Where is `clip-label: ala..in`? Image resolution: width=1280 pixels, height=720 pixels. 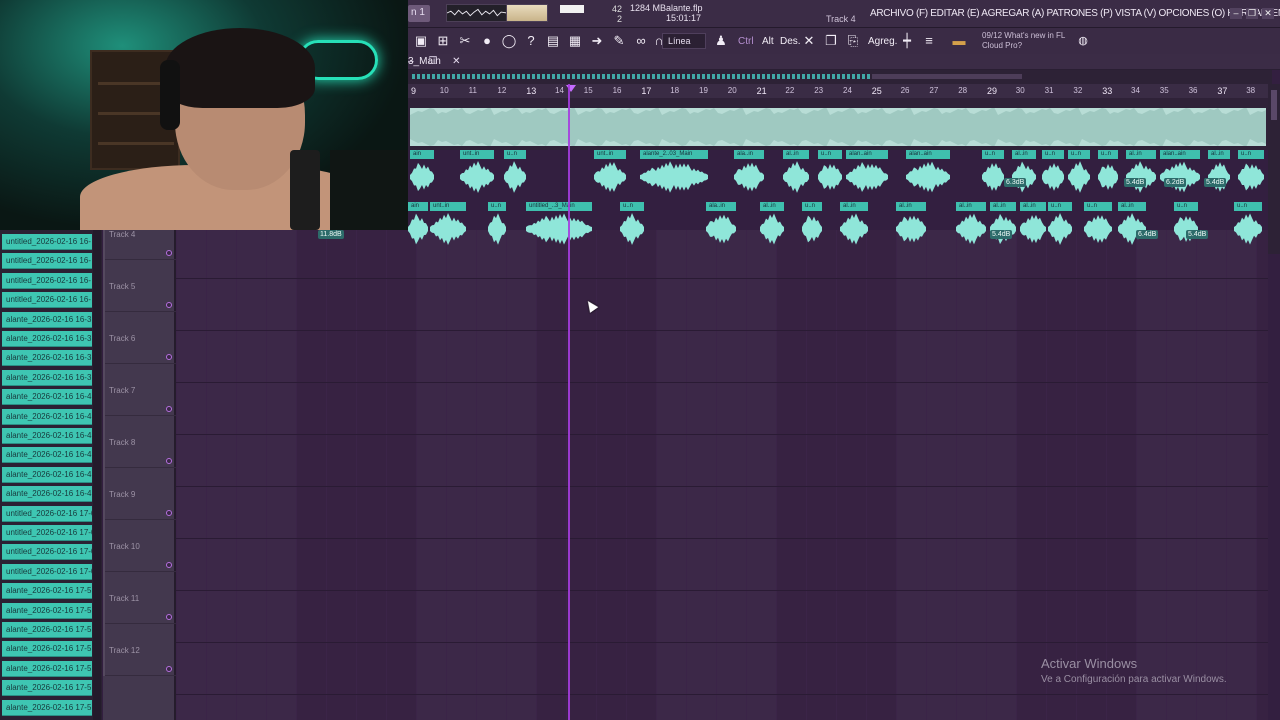 clip-label: ala..in is located at coordinates (721, 206).